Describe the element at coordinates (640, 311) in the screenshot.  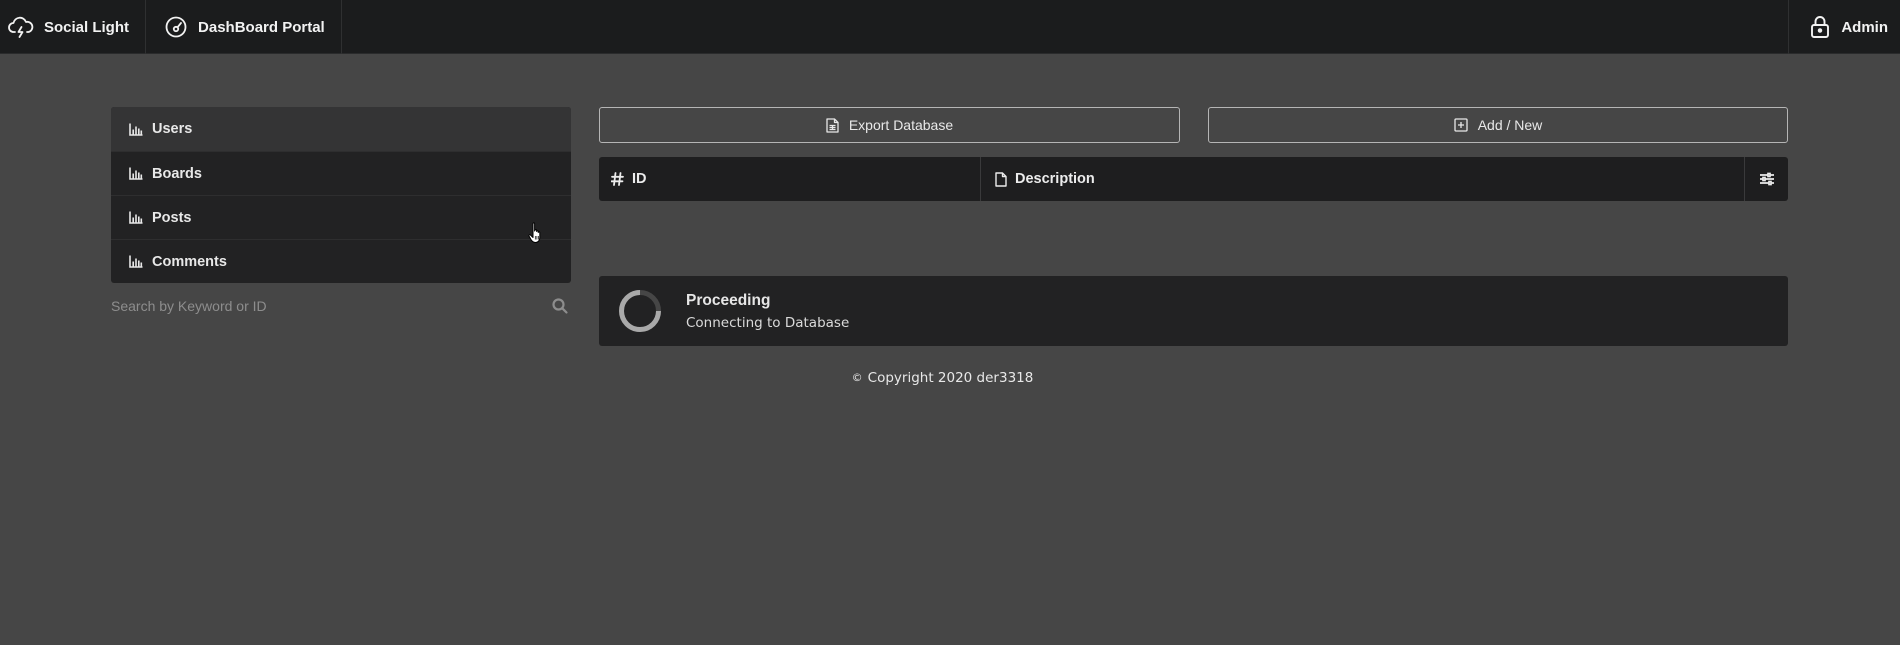
I see `loading-spinner-icon` at that location.